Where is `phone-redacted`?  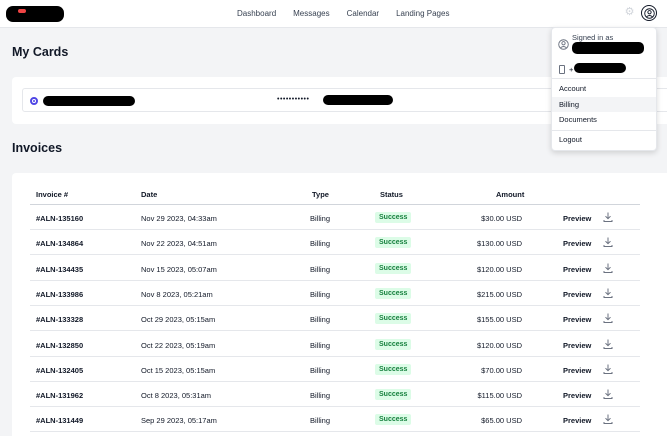 phone-redacted is located at coordinates (600, 68).